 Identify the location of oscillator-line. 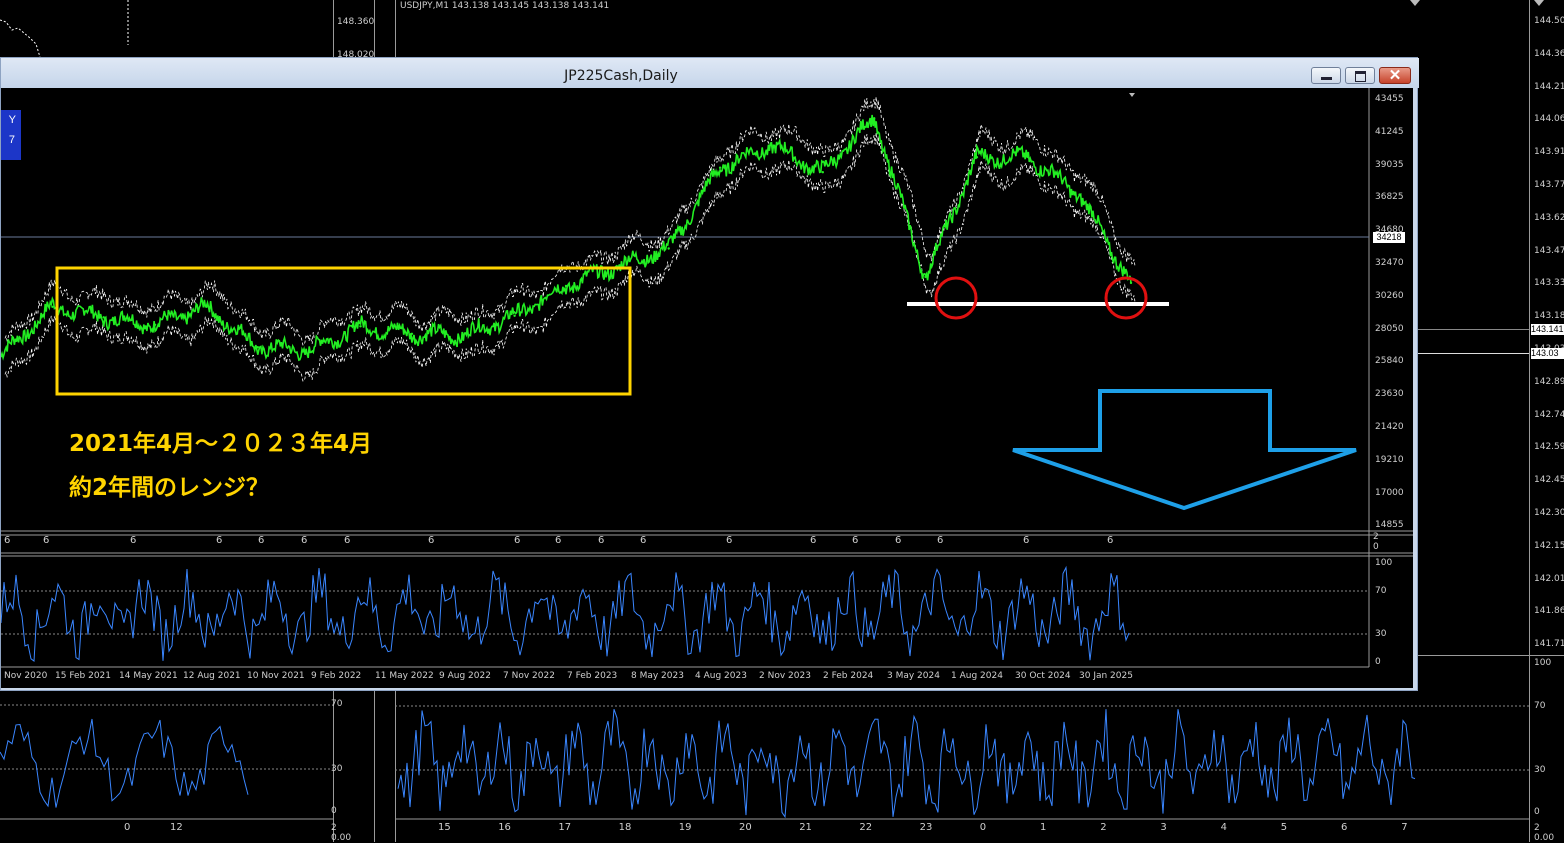
(565, 613).